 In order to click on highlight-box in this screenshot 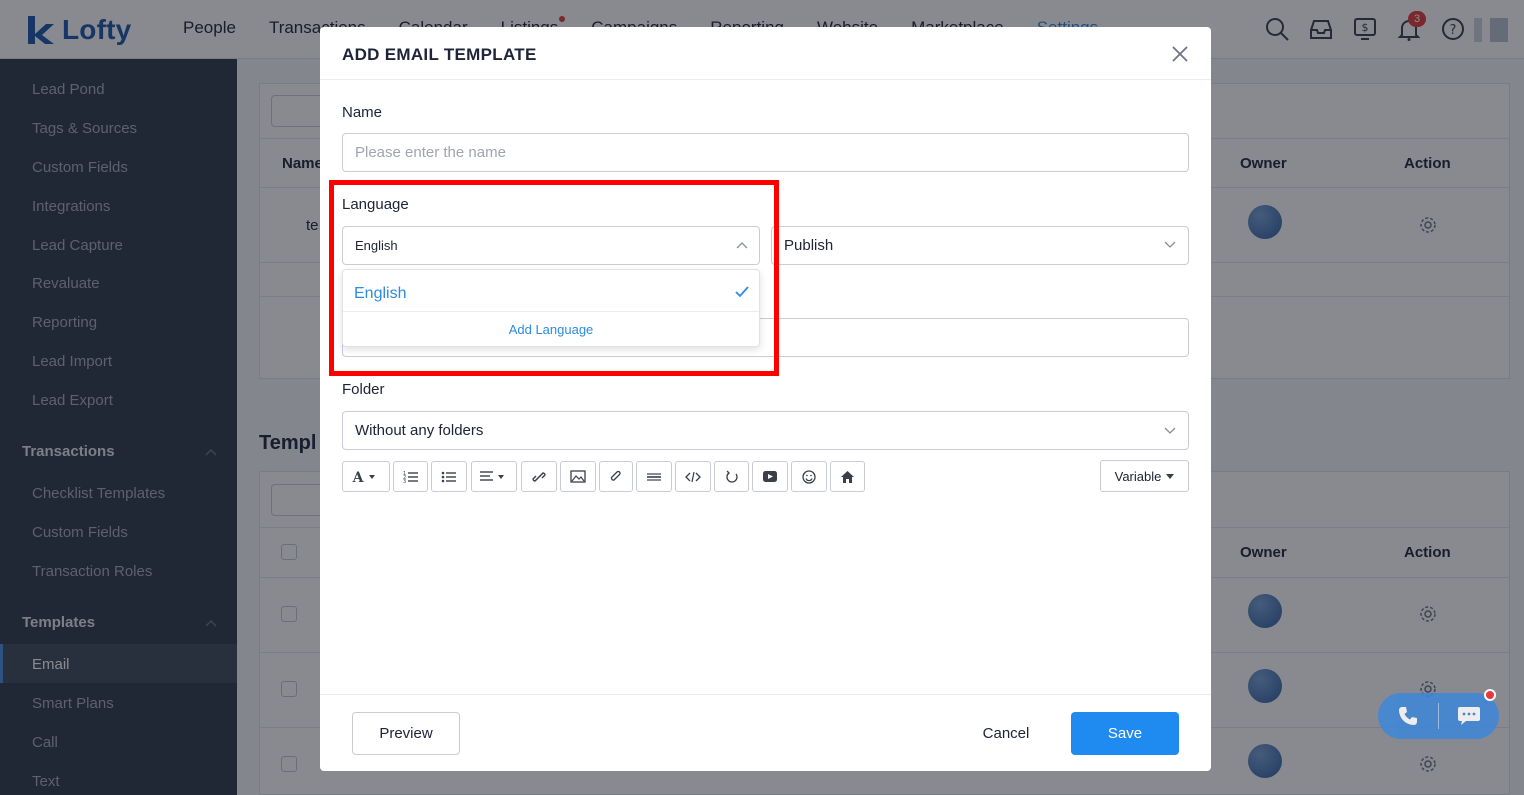, I will do `click(554, 278)`.